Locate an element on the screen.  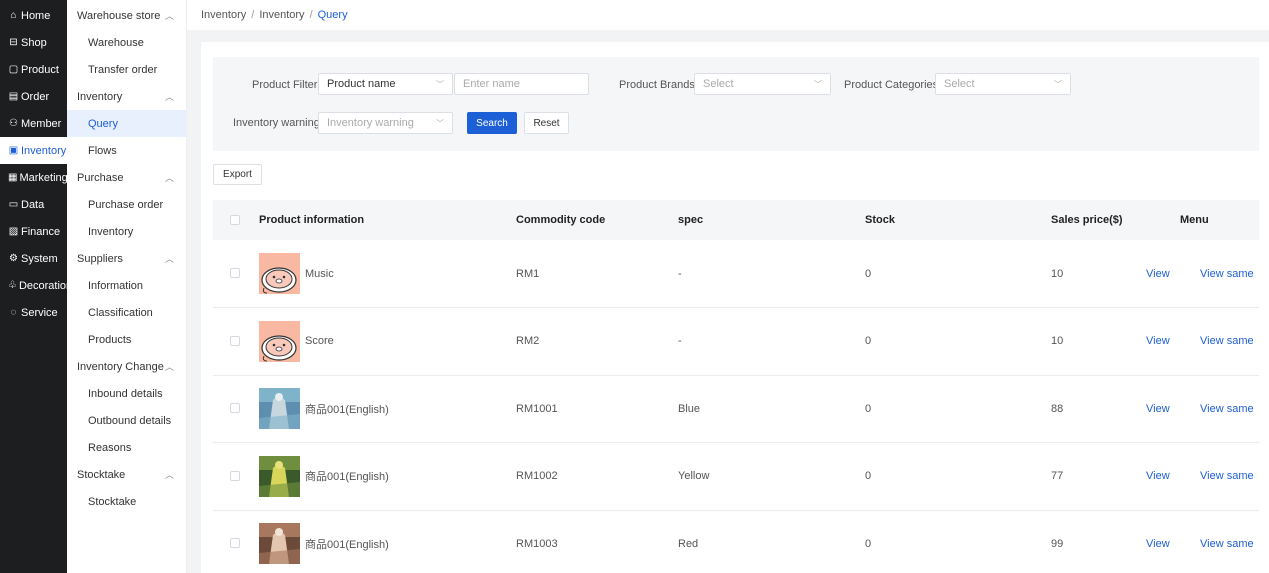
sub-nav-item-reasons: Reasons is located at coordinates (126, 447).